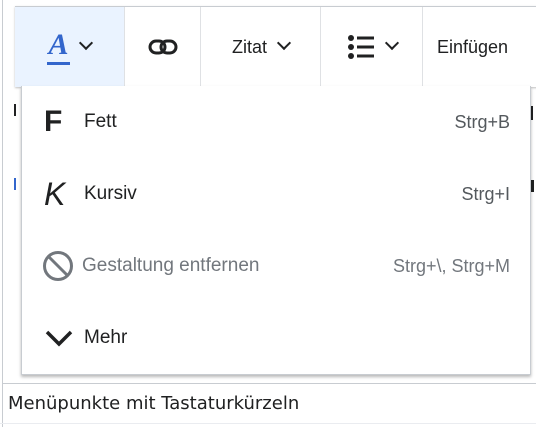  Describe the element at coordinates (58, 46) in the screenshot. I see `text-style-icon: A` at that location.